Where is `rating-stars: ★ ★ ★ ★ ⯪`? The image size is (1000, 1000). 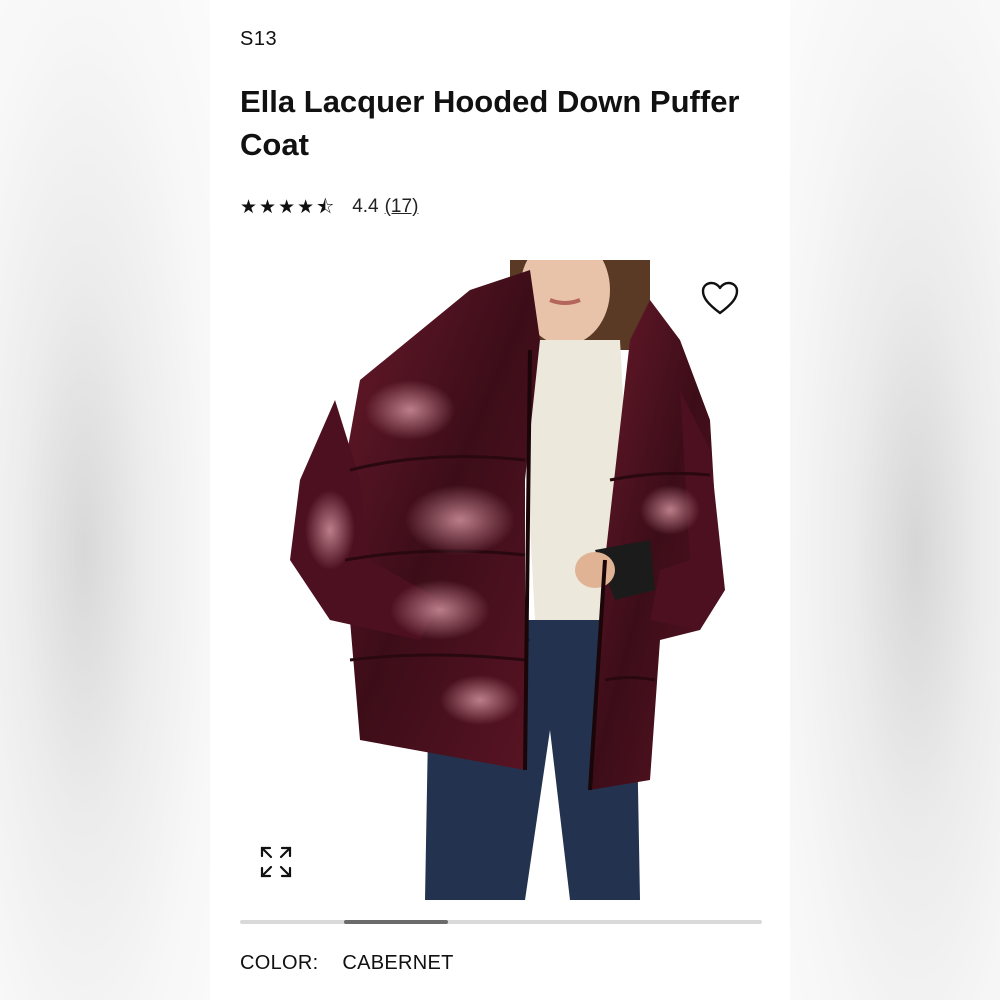 rating-stars: ★ ★ ★ ★ ⯪ is located at coordinates (287, 207).